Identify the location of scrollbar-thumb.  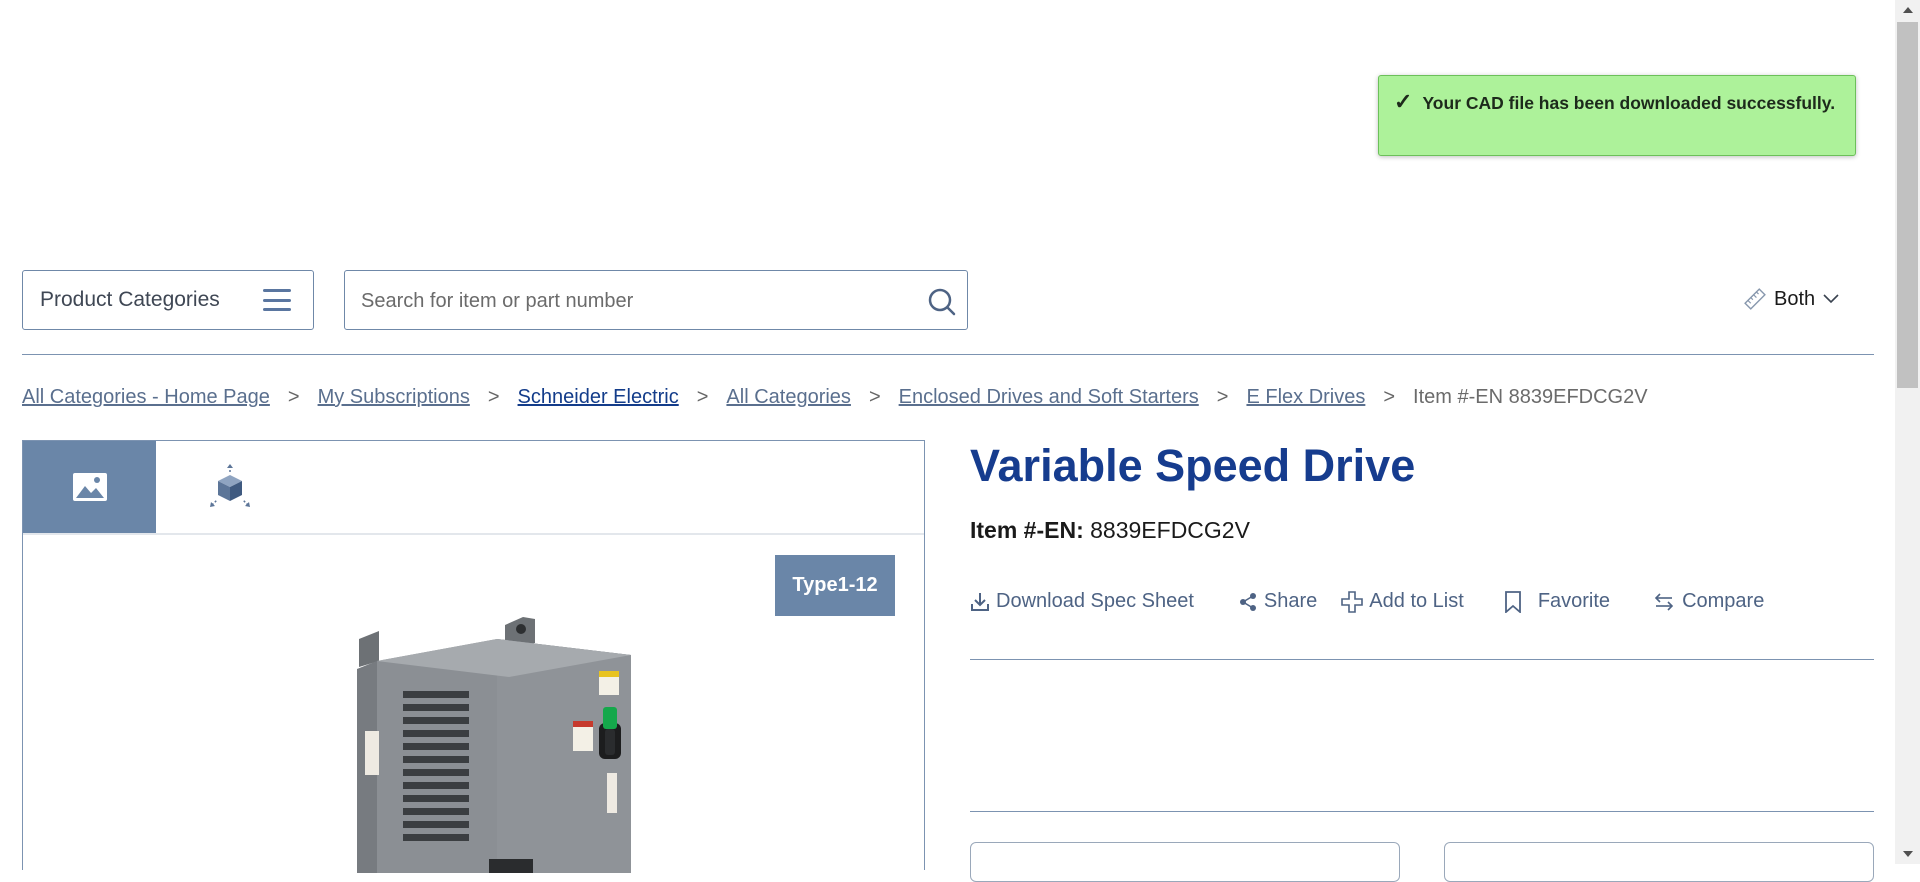
(1907, 205).